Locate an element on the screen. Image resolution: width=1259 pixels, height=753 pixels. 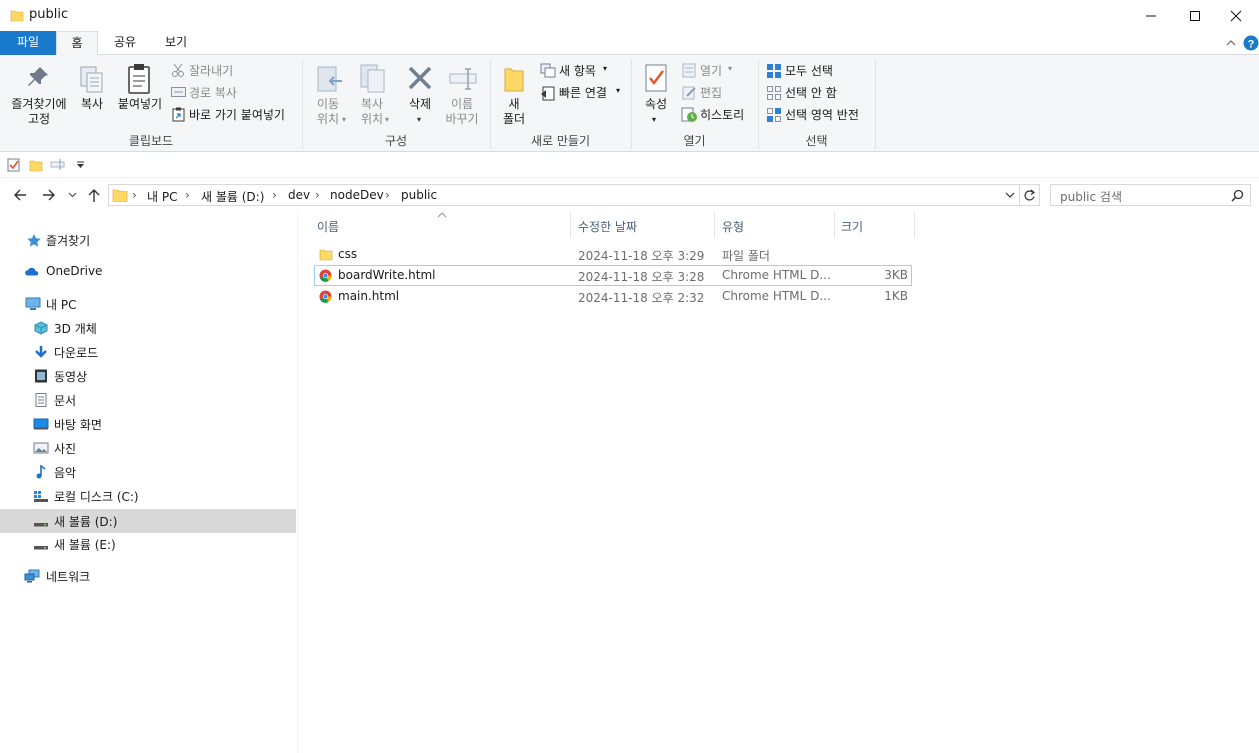
tab-share: 공유 is located at coordinates (125, 43).